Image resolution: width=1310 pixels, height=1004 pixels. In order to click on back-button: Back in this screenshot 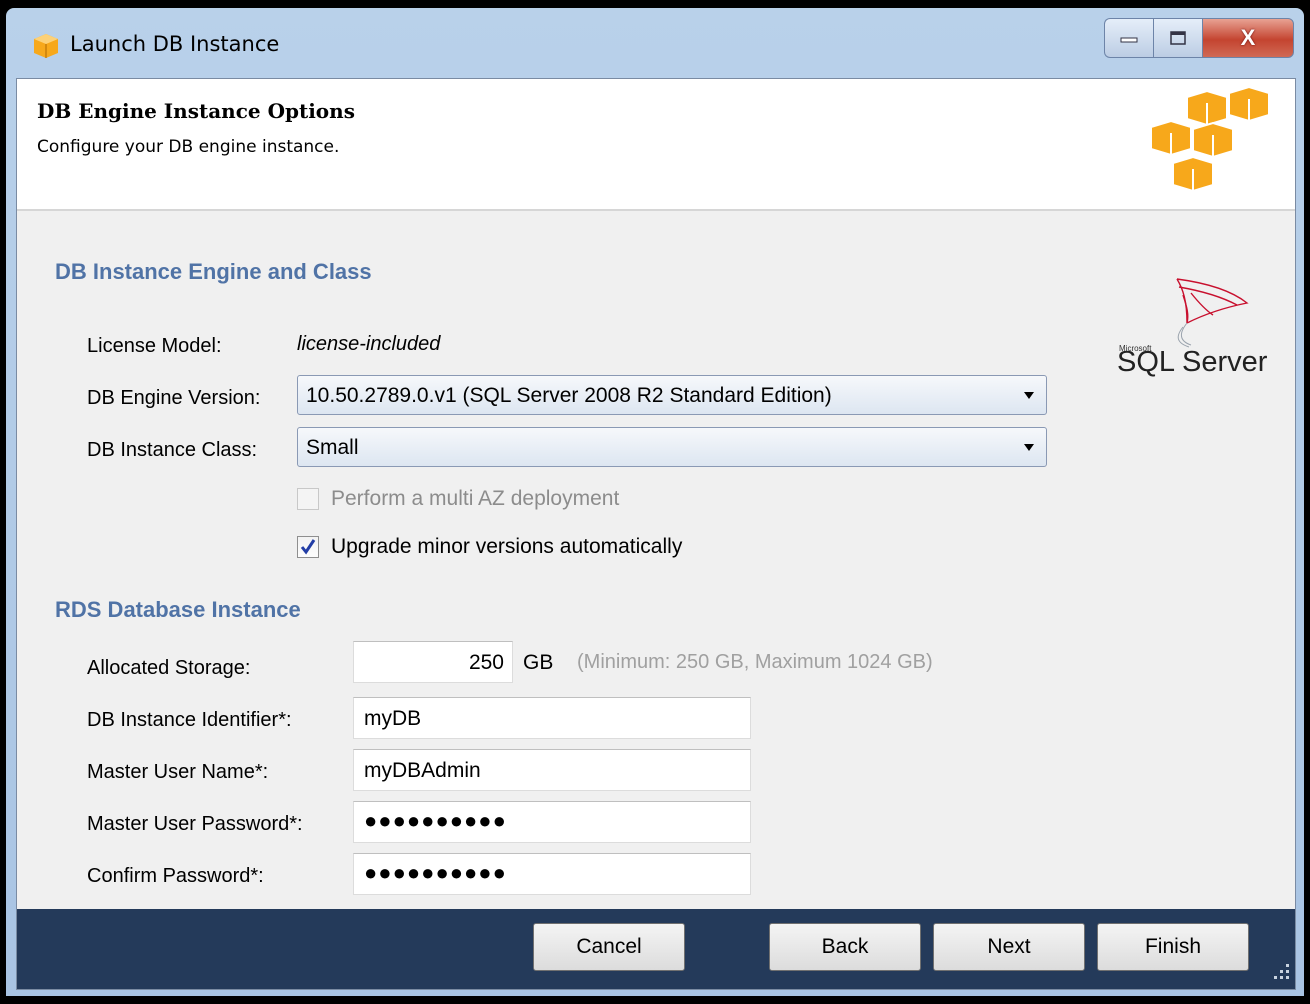, I will do `click(845, 947)`.